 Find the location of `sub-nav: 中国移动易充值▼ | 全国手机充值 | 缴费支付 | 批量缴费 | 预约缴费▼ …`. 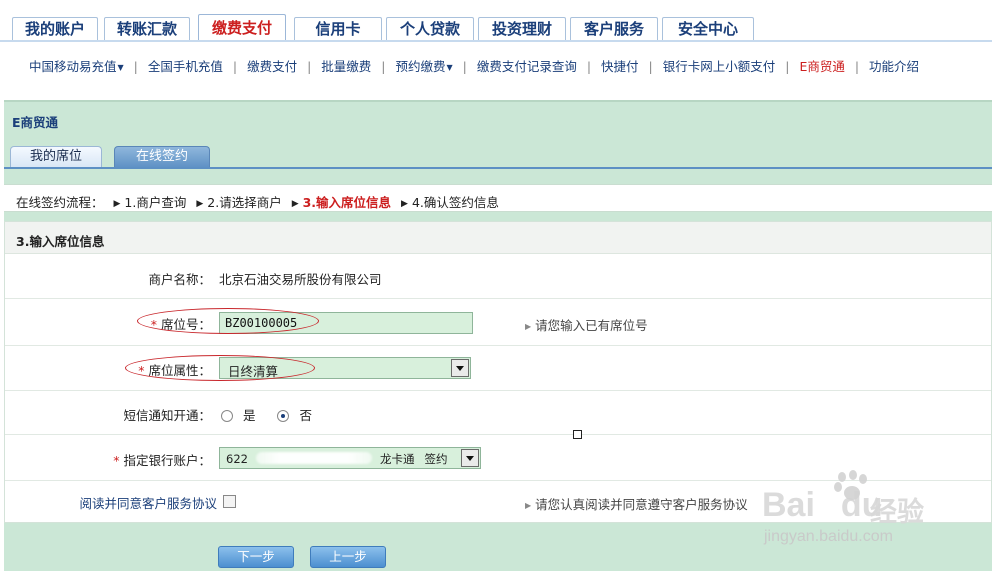

sub-nav: 中国移动易充值▼ | 全国手机充值 | 缴费支付 | 批量缴费 | 预约缴费▼ … is located at coordinates (496, 67).